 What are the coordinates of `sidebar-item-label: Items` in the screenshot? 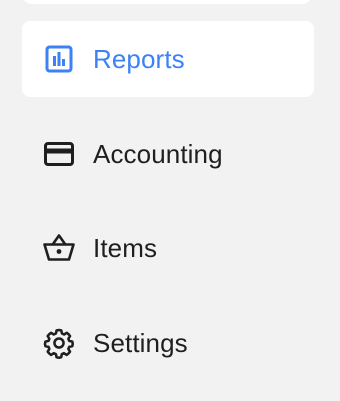 It's located at (125, 247).